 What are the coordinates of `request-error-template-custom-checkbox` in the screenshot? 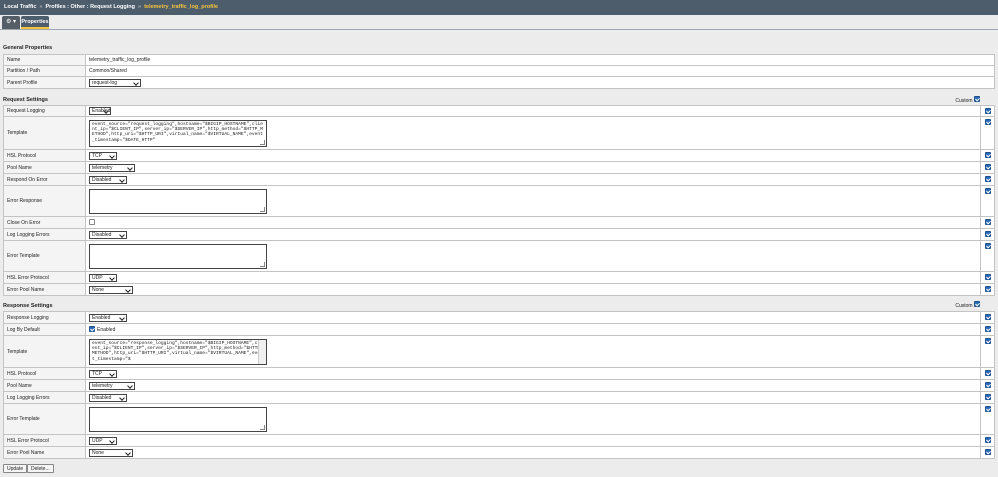 It's located at (987, 246).